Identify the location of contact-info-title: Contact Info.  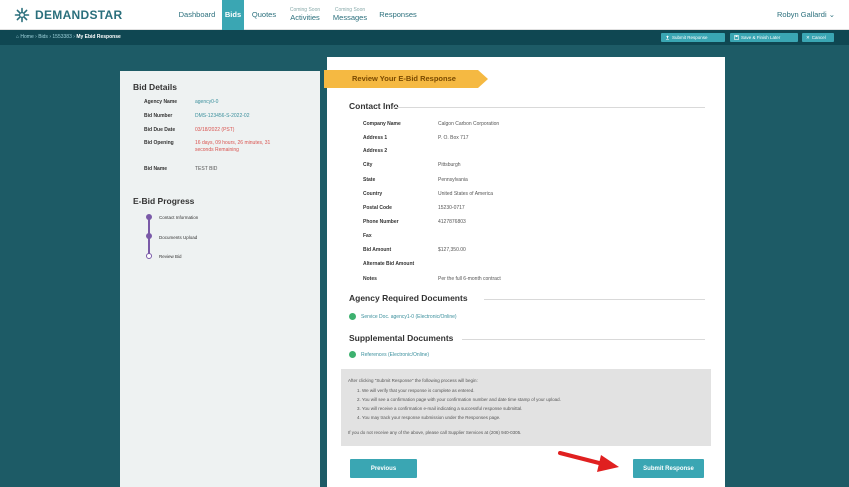
(374, 106).